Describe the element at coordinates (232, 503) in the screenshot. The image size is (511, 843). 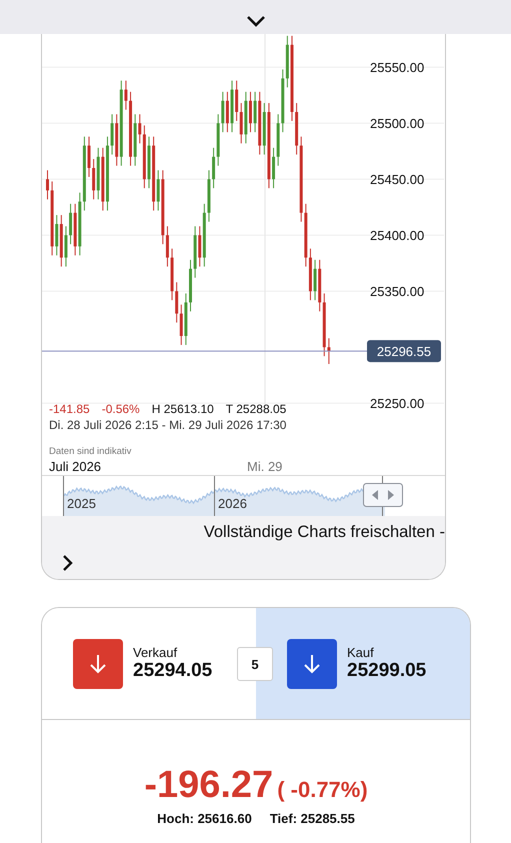
I see `year-label: 2026` at that location.